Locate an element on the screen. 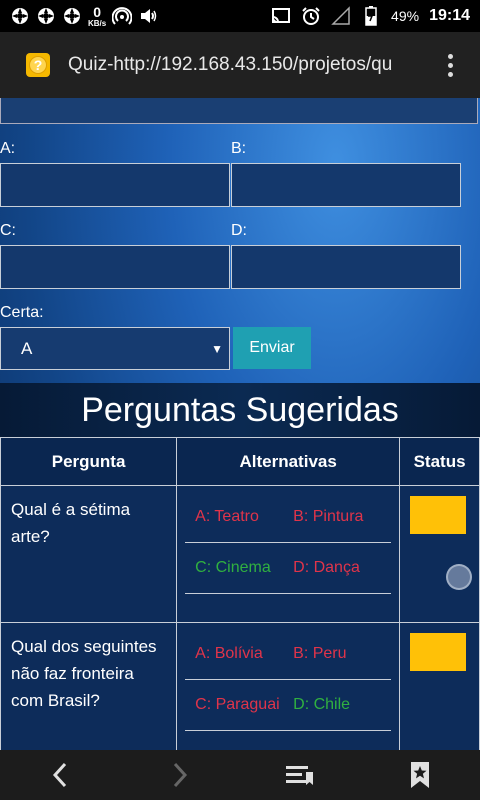 The width and height of the screenshot is (480, 800). correct-answer-select: A ▼ is located at coordinates (115, 348).